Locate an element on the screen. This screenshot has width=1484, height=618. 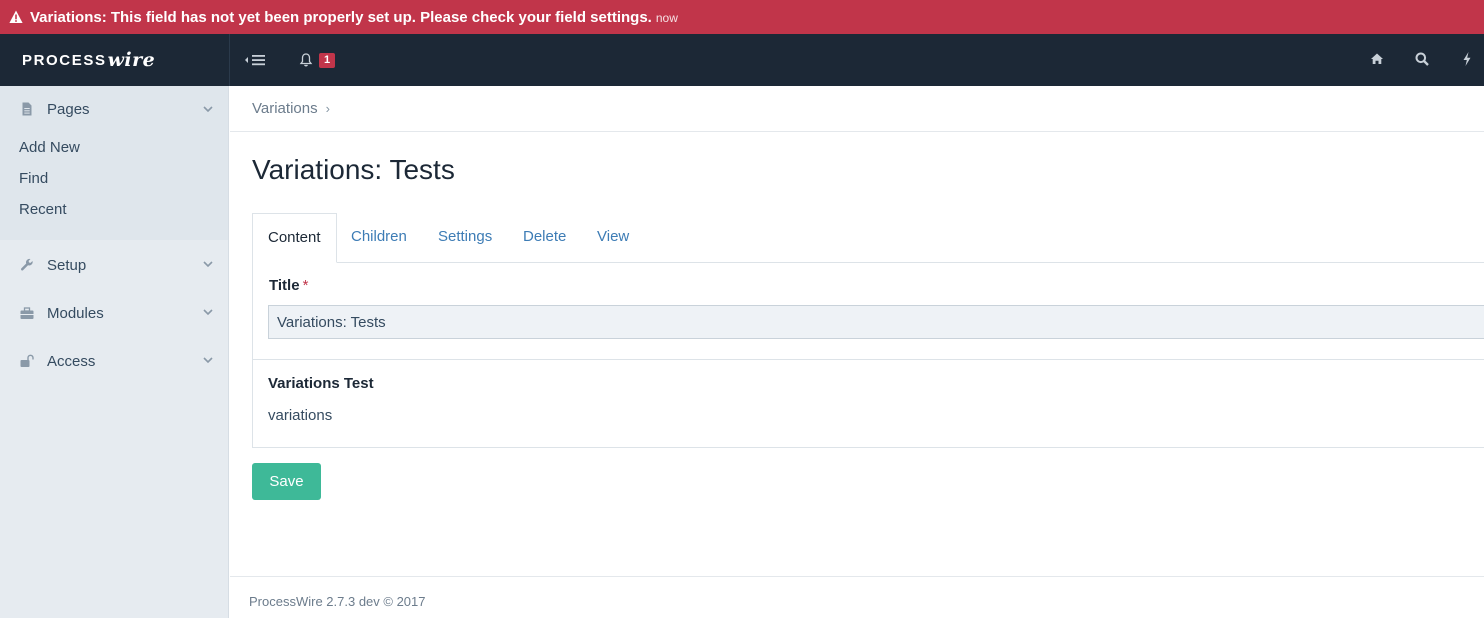
lightning-icon is located at coordinates (1467, 59).